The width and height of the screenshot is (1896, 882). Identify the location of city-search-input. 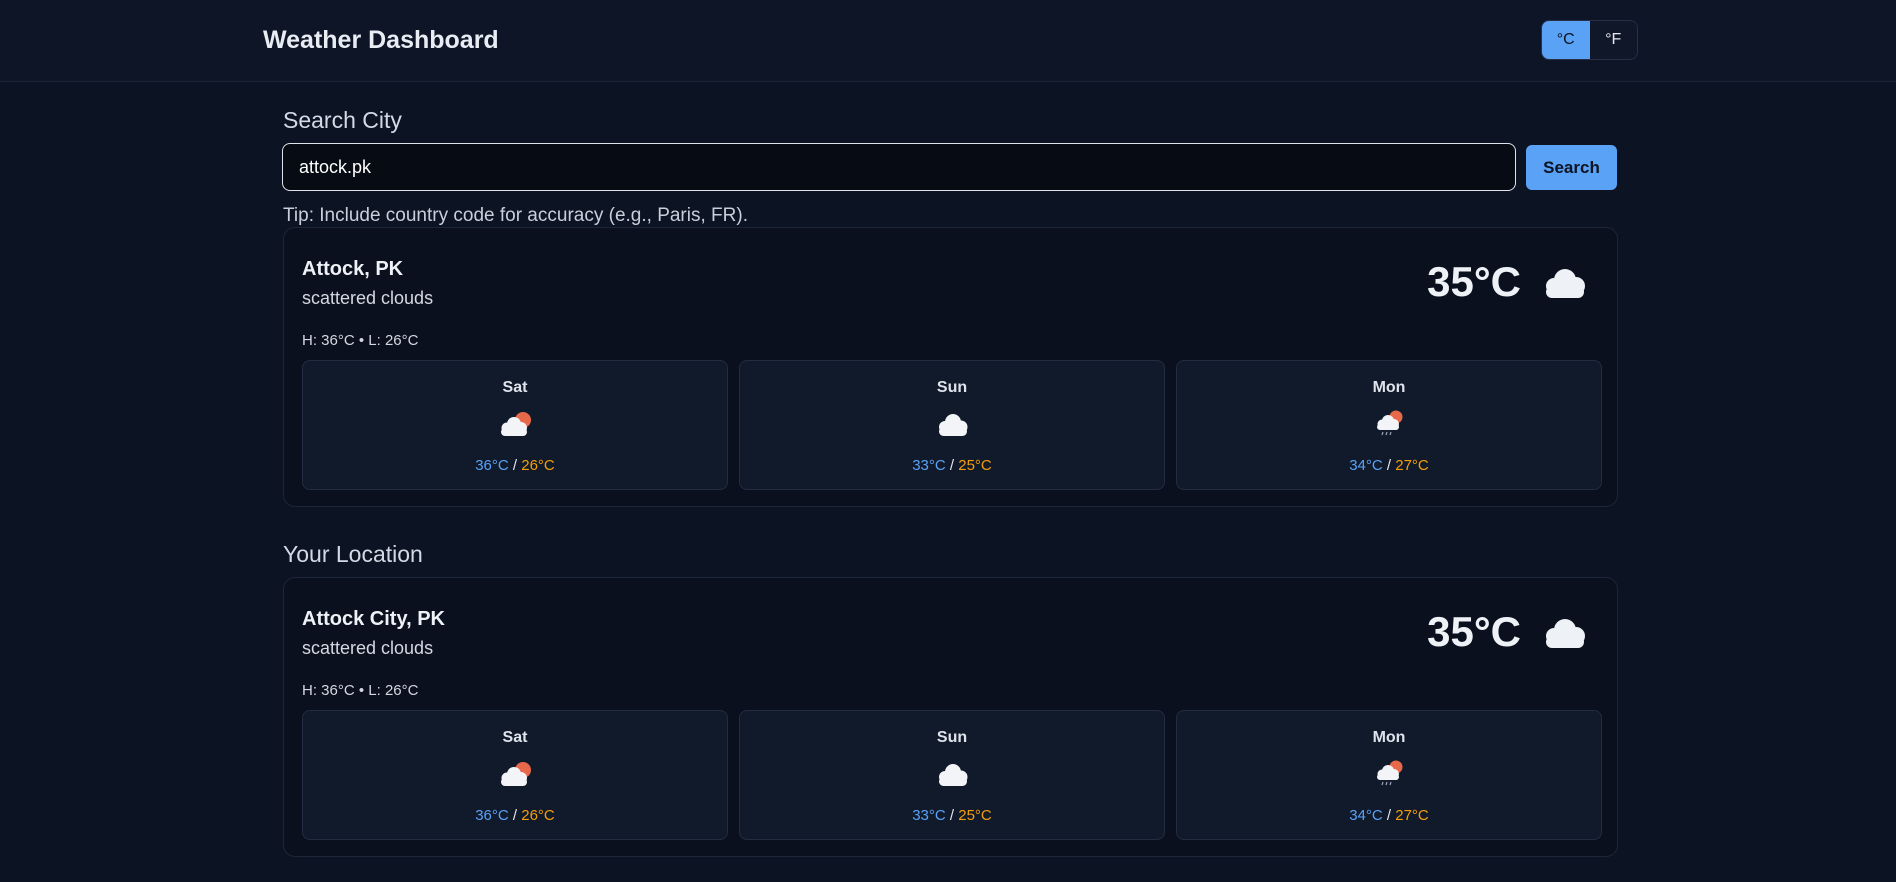
(899, 167).